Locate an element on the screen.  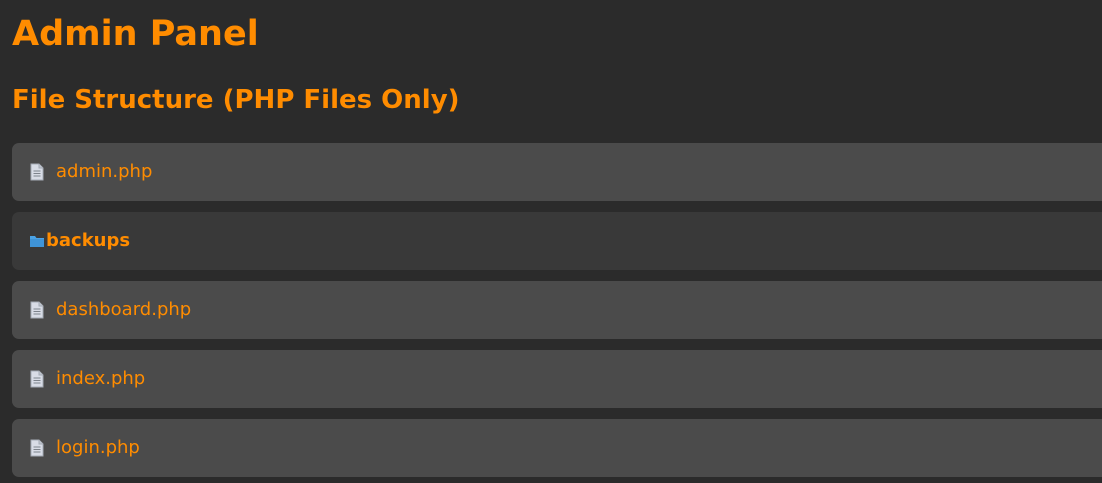
folder-icon is located at coordinates (37, 241).